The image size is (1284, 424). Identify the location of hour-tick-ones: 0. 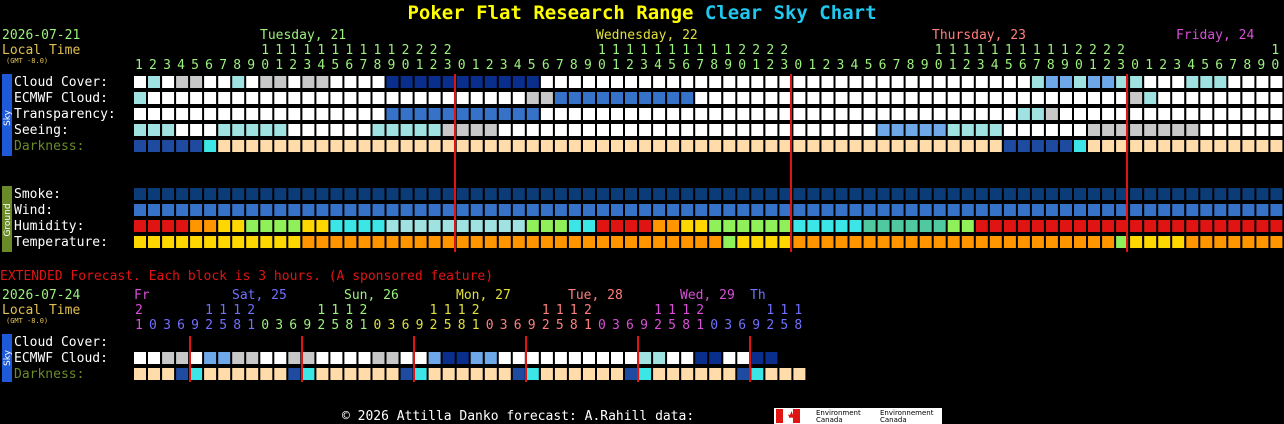
(798, 65).